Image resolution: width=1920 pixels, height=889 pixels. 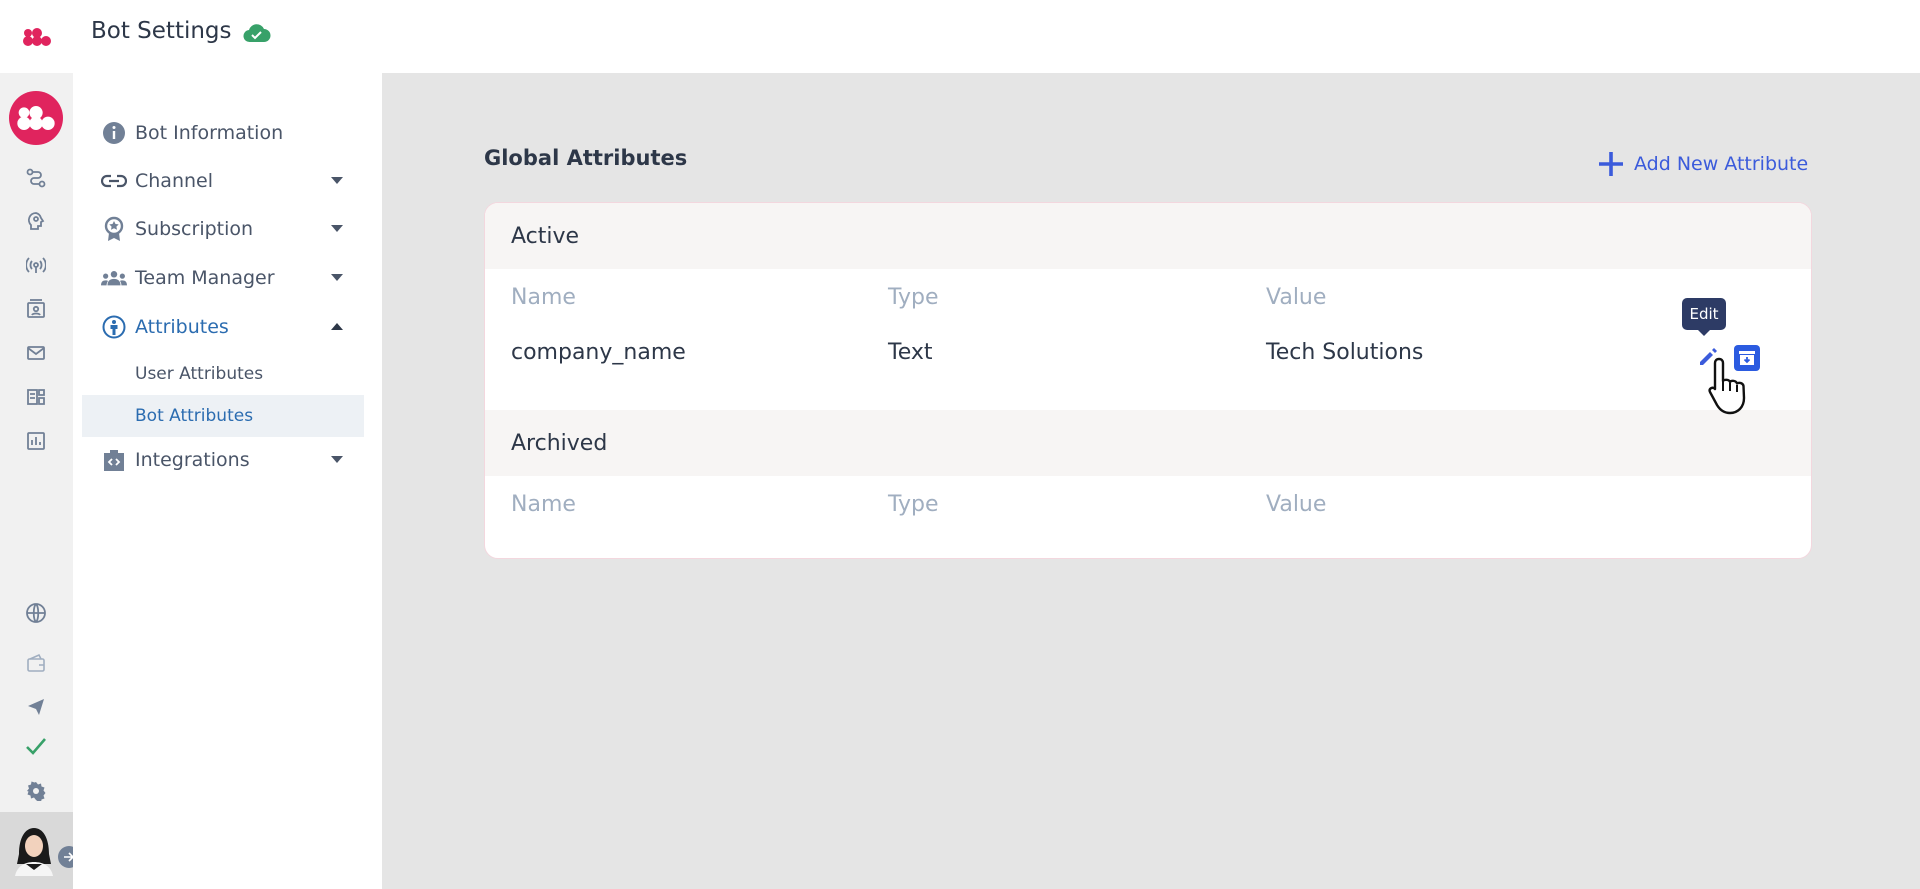 What do you see at coordinates (337, 326) in the screenshot?
I see `chevron-up-icon` at bounding box center [337, 326].